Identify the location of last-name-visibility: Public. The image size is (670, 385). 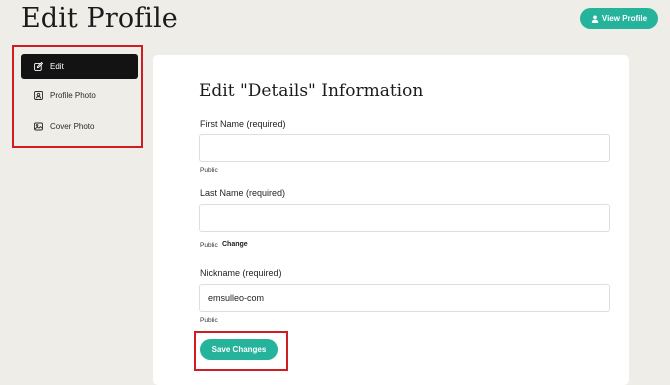
(209, 245).